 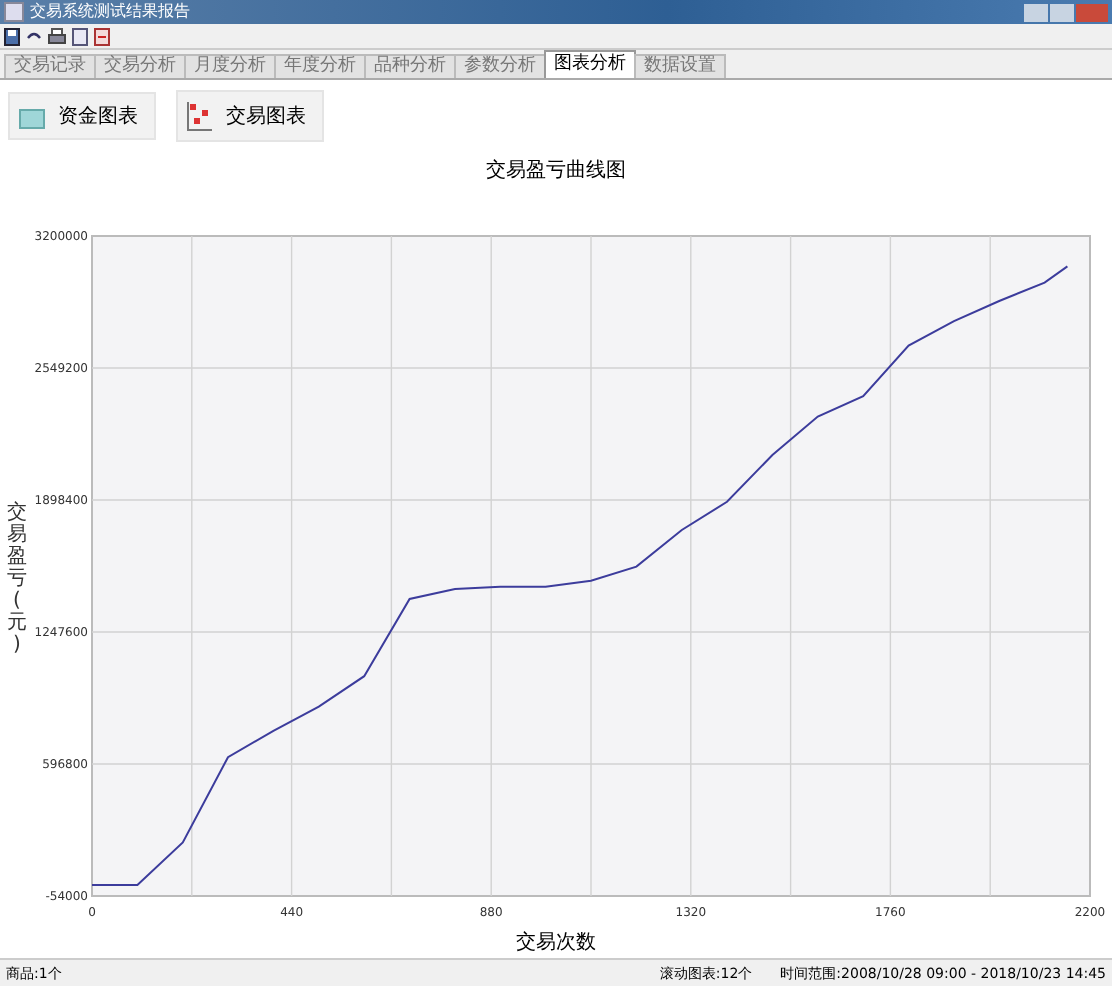 I want to click on minimize-button, so click(x=1036, y=12).